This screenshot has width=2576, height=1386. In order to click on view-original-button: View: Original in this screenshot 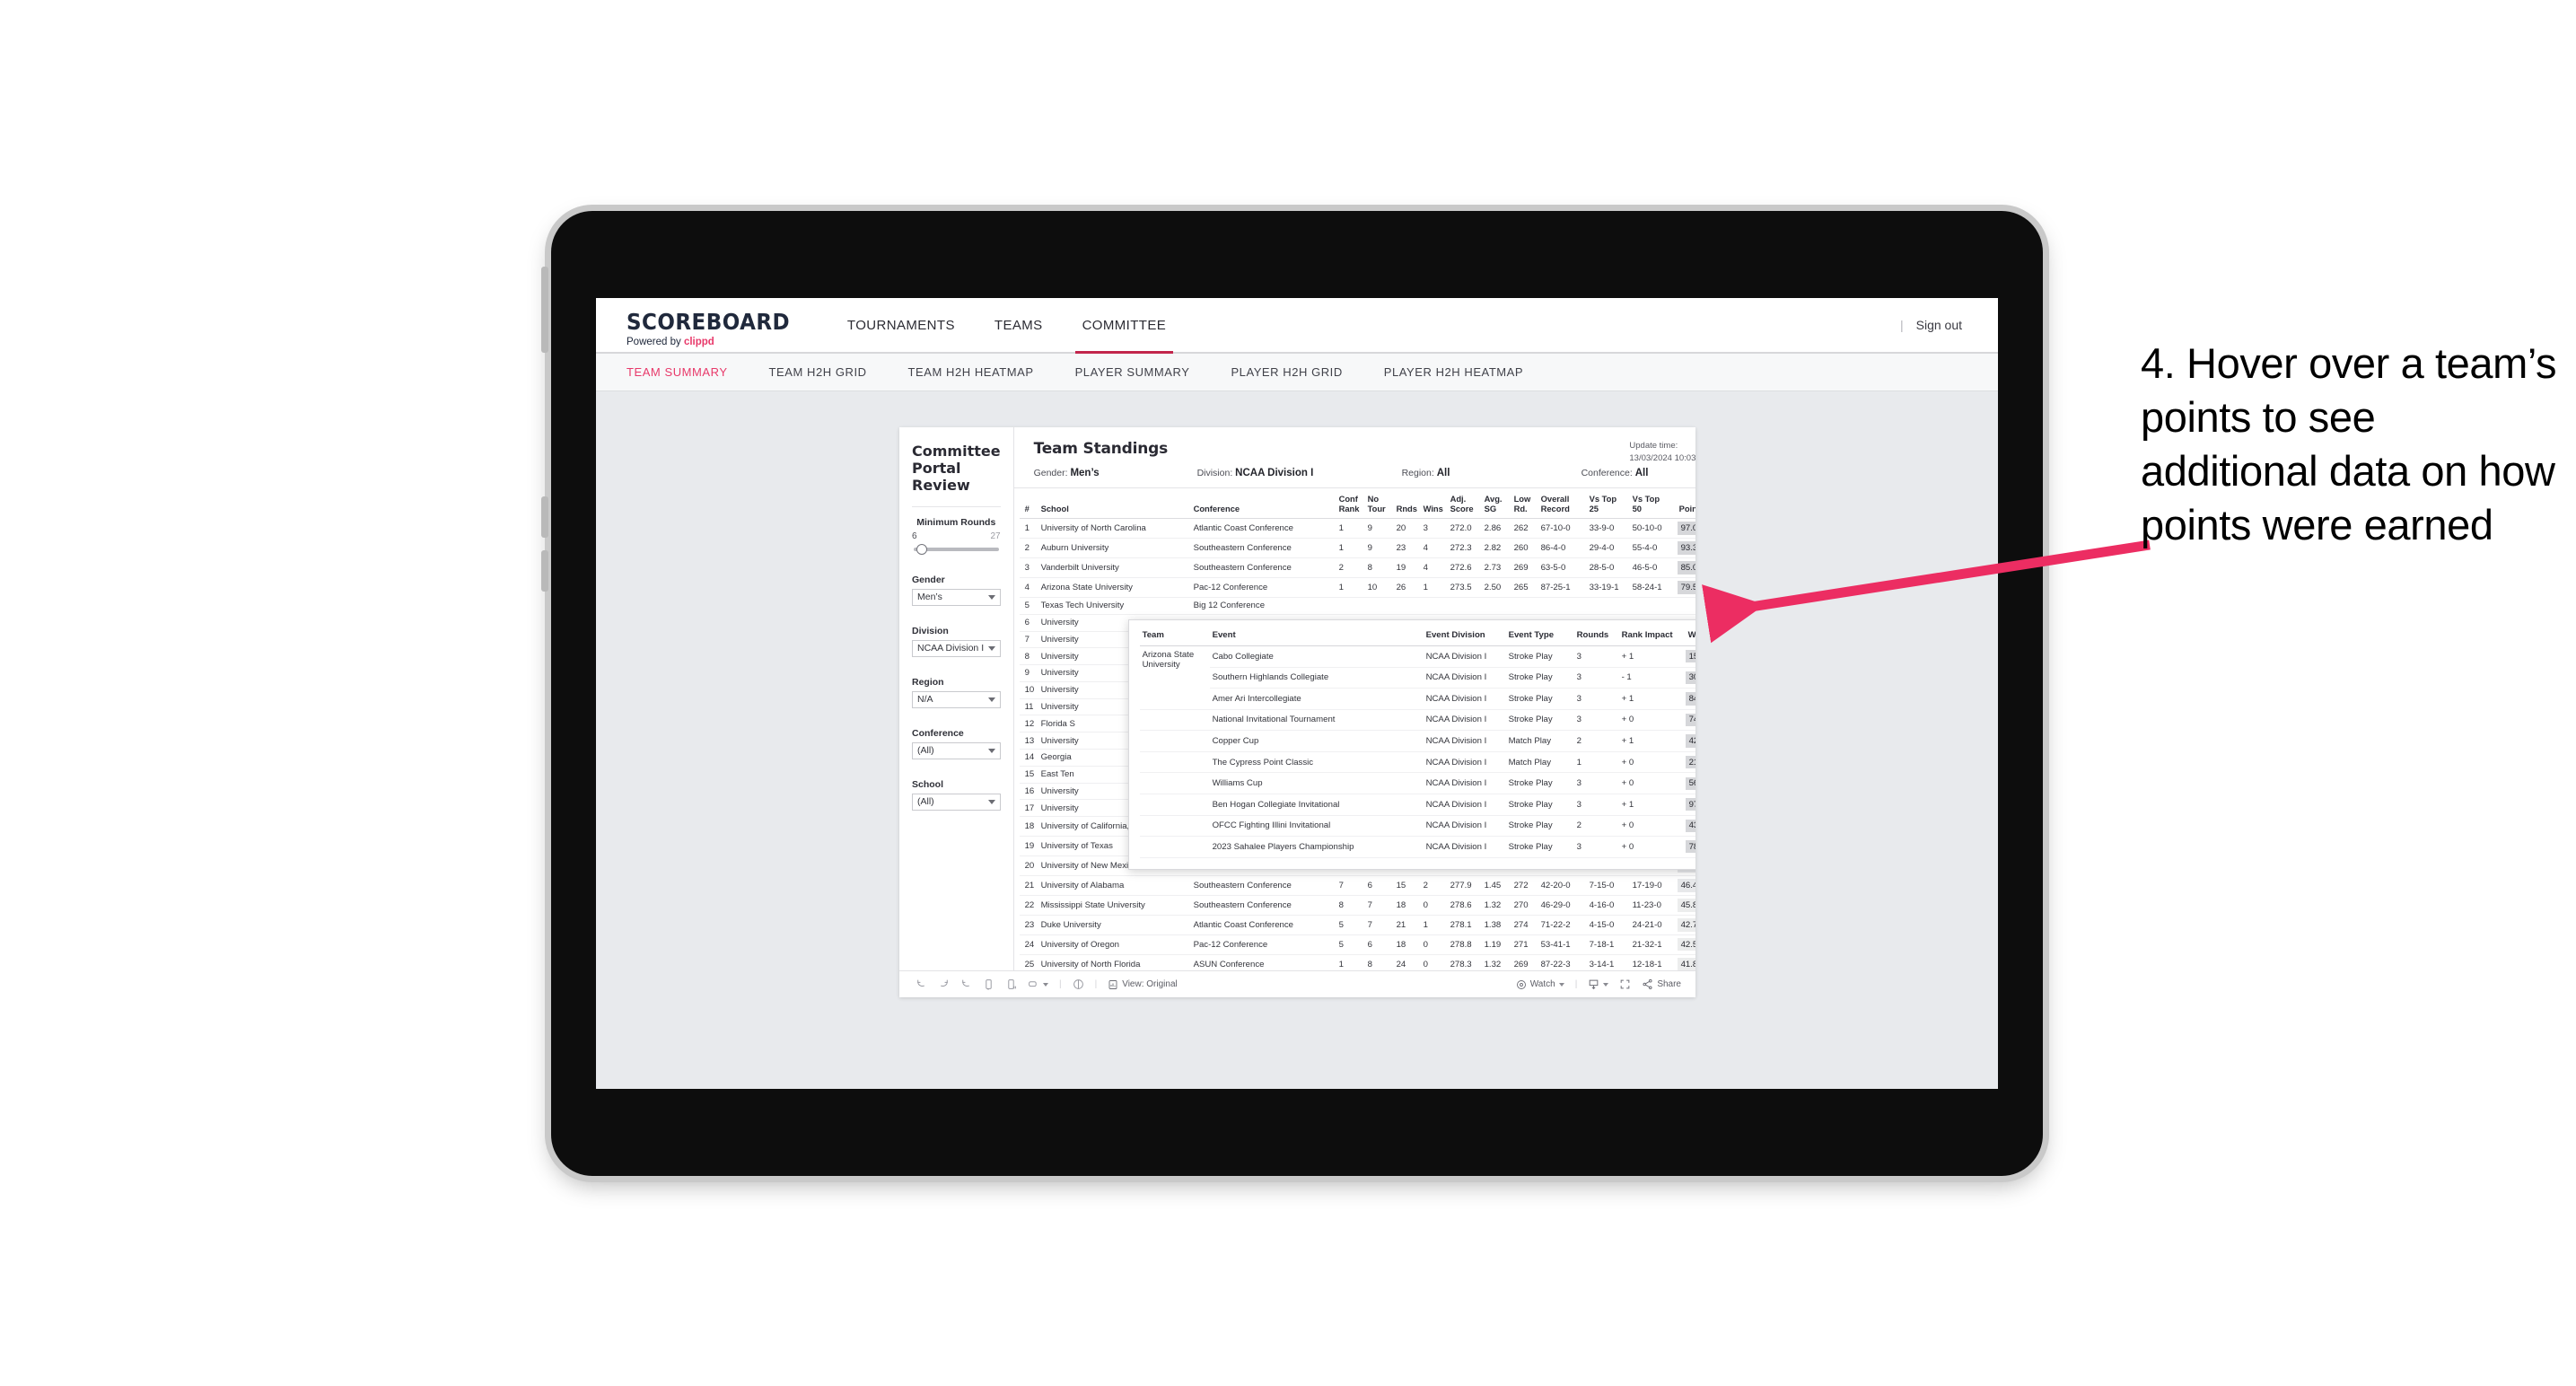, I will do `click(1143, 984)`.